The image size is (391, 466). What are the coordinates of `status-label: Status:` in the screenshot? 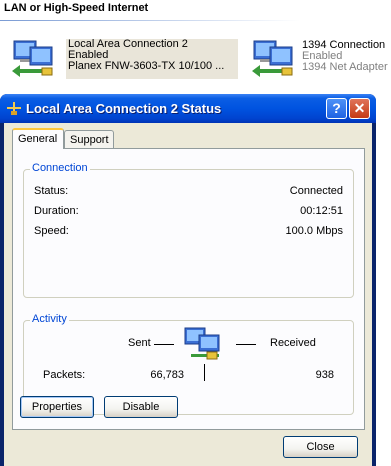 It's located at (51, 191).